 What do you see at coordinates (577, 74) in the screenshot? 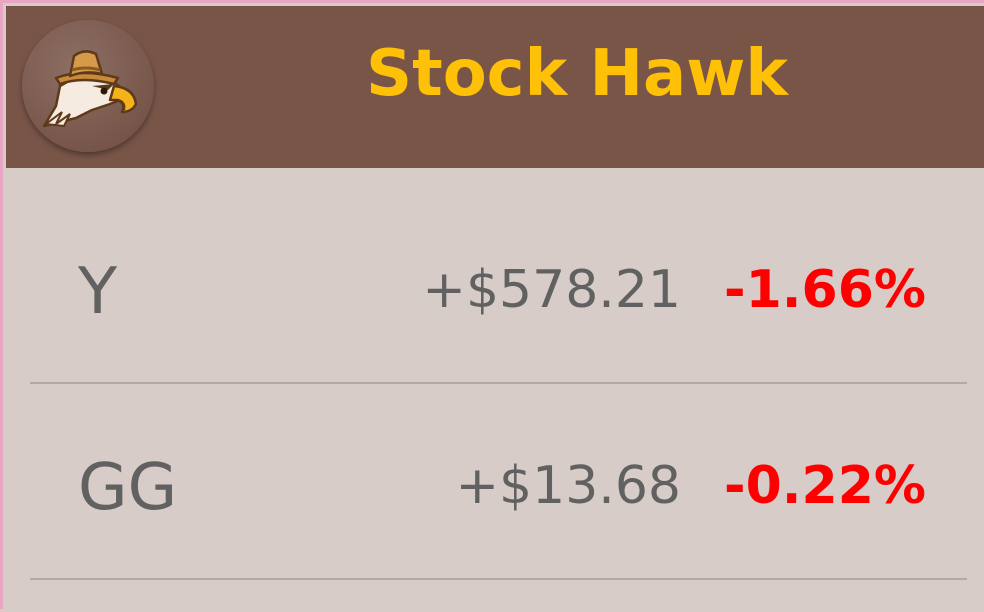
I see `app-title: Stock Hawk` at bounding box center [577, 74].